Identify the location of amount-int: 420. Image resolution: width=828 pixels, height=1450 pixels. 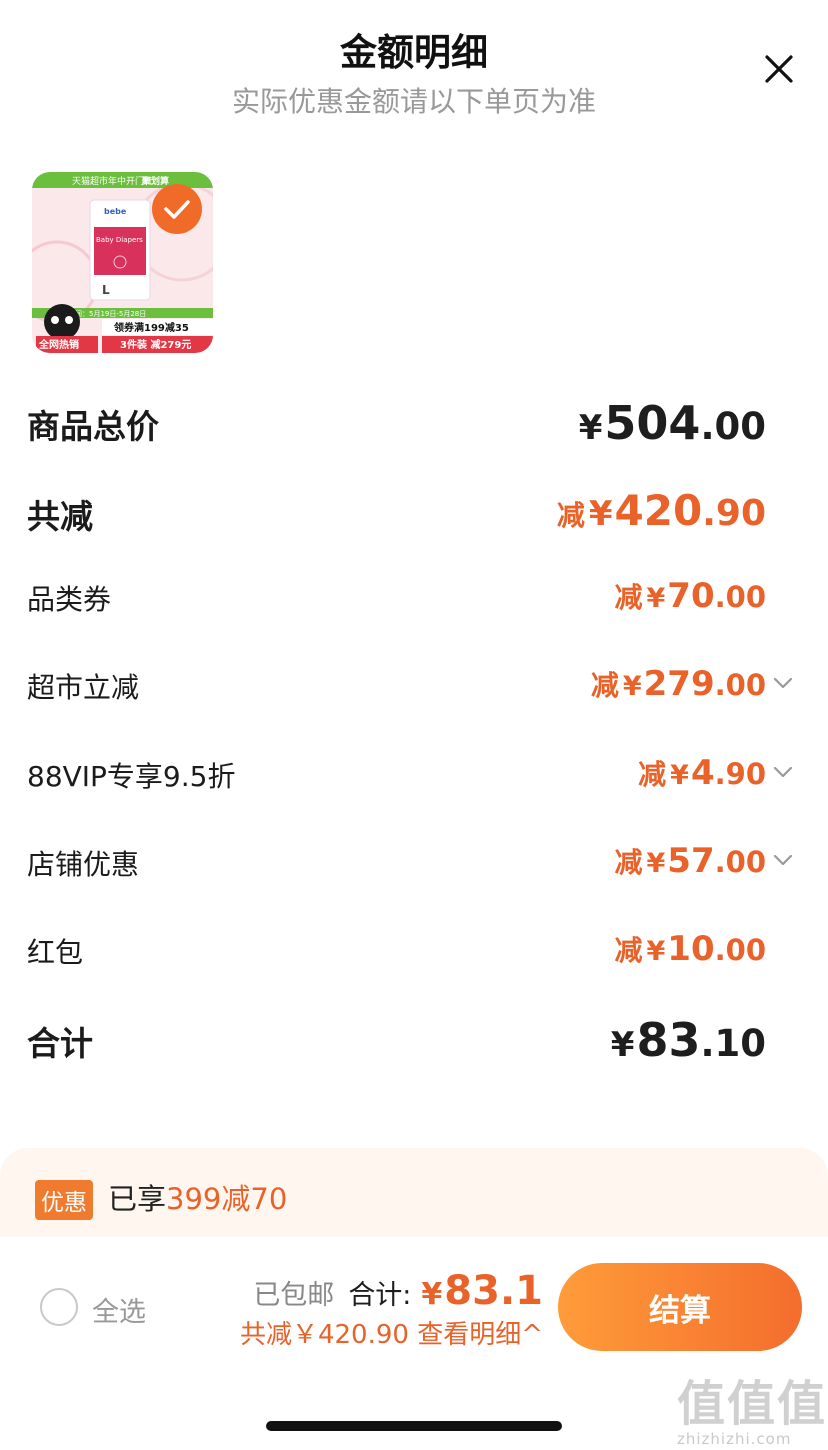
(658, 510).